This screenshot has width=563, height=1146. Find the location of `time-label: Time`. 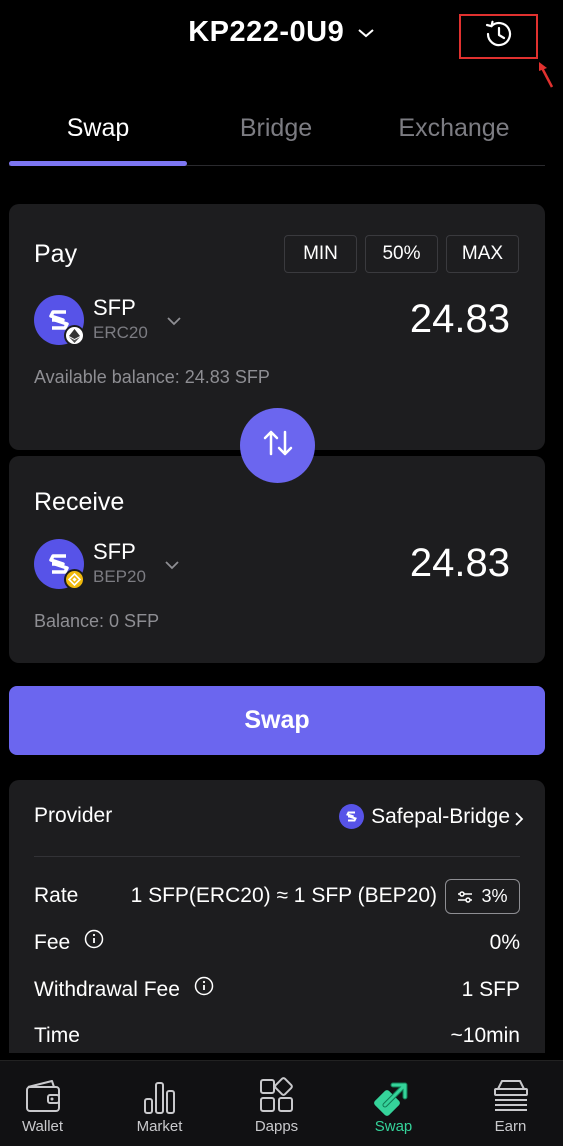

time-label: Time is located at coordinates (57, 1035).